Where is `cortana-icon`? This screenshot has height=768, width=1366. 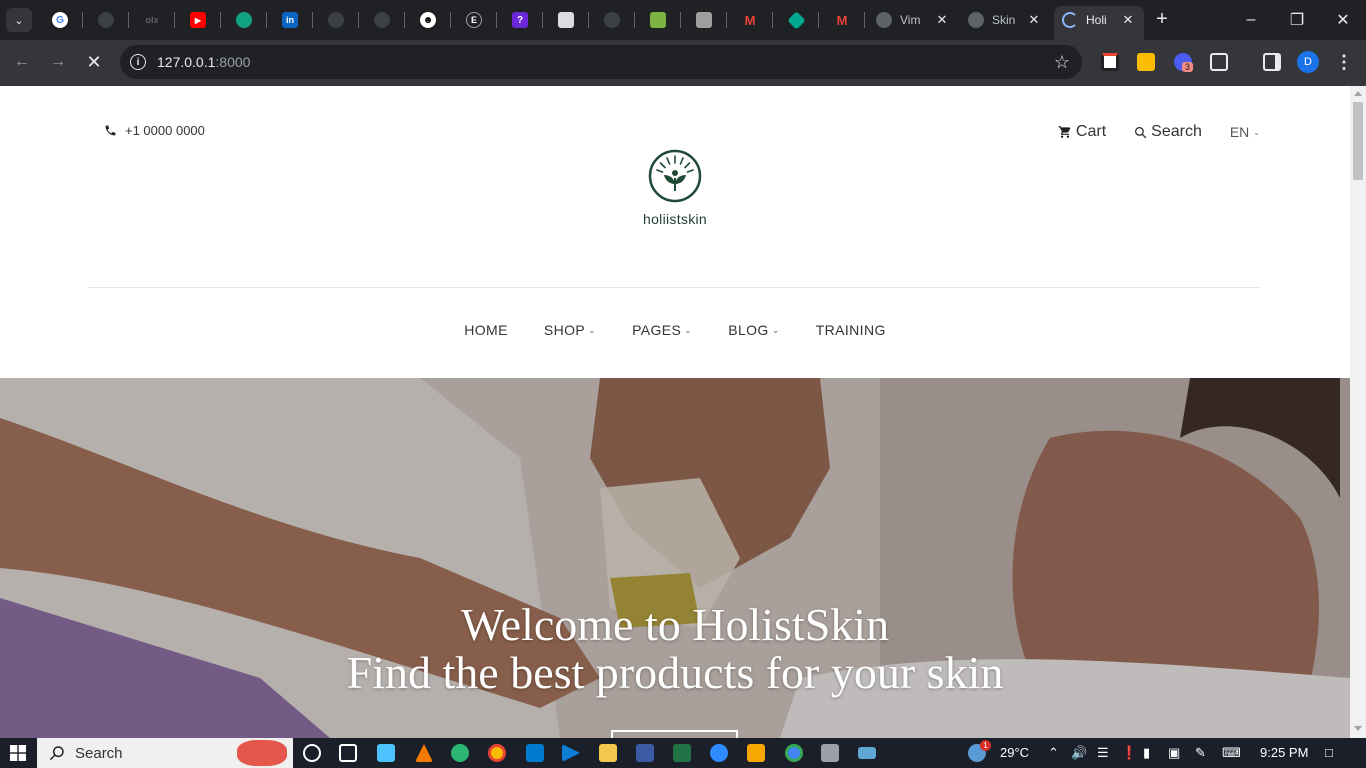
cortana-icon is located at coordinates (312, 753).